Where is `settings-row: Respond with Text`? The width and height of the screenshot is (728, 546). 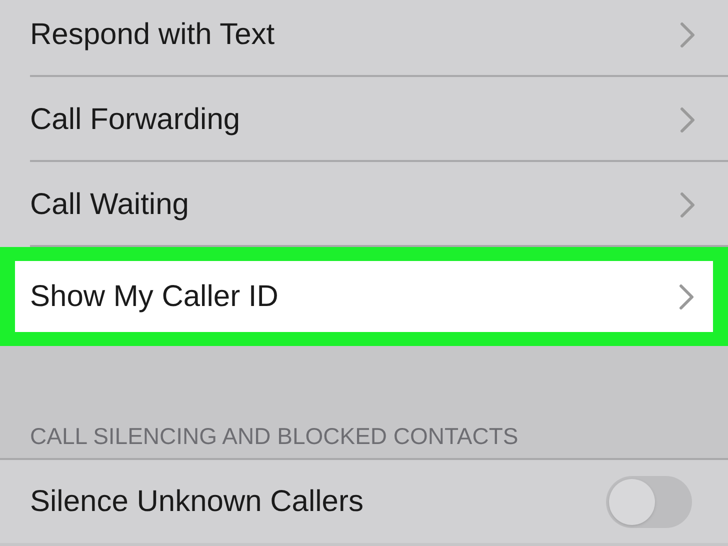 settings-row: Respond with Text is located at coordinates (364, 38).